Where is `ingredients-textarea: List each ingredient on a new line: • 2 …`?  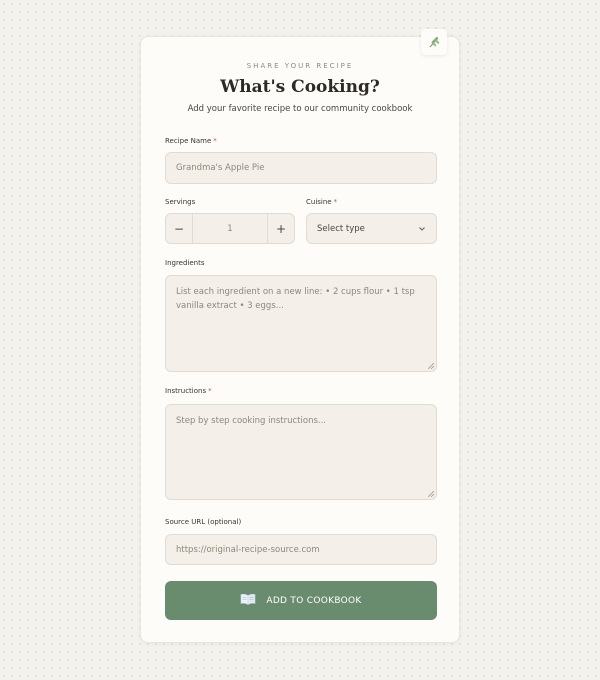 ingredients-textarea: List each ingredient on a new line: • 2 … is located at coordinates (301, 323).